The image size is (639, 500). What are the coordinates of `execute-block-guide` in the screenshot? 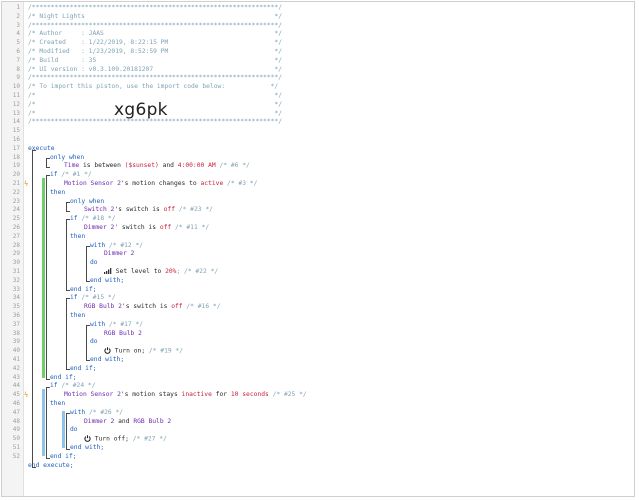 It's located at (34, 309).